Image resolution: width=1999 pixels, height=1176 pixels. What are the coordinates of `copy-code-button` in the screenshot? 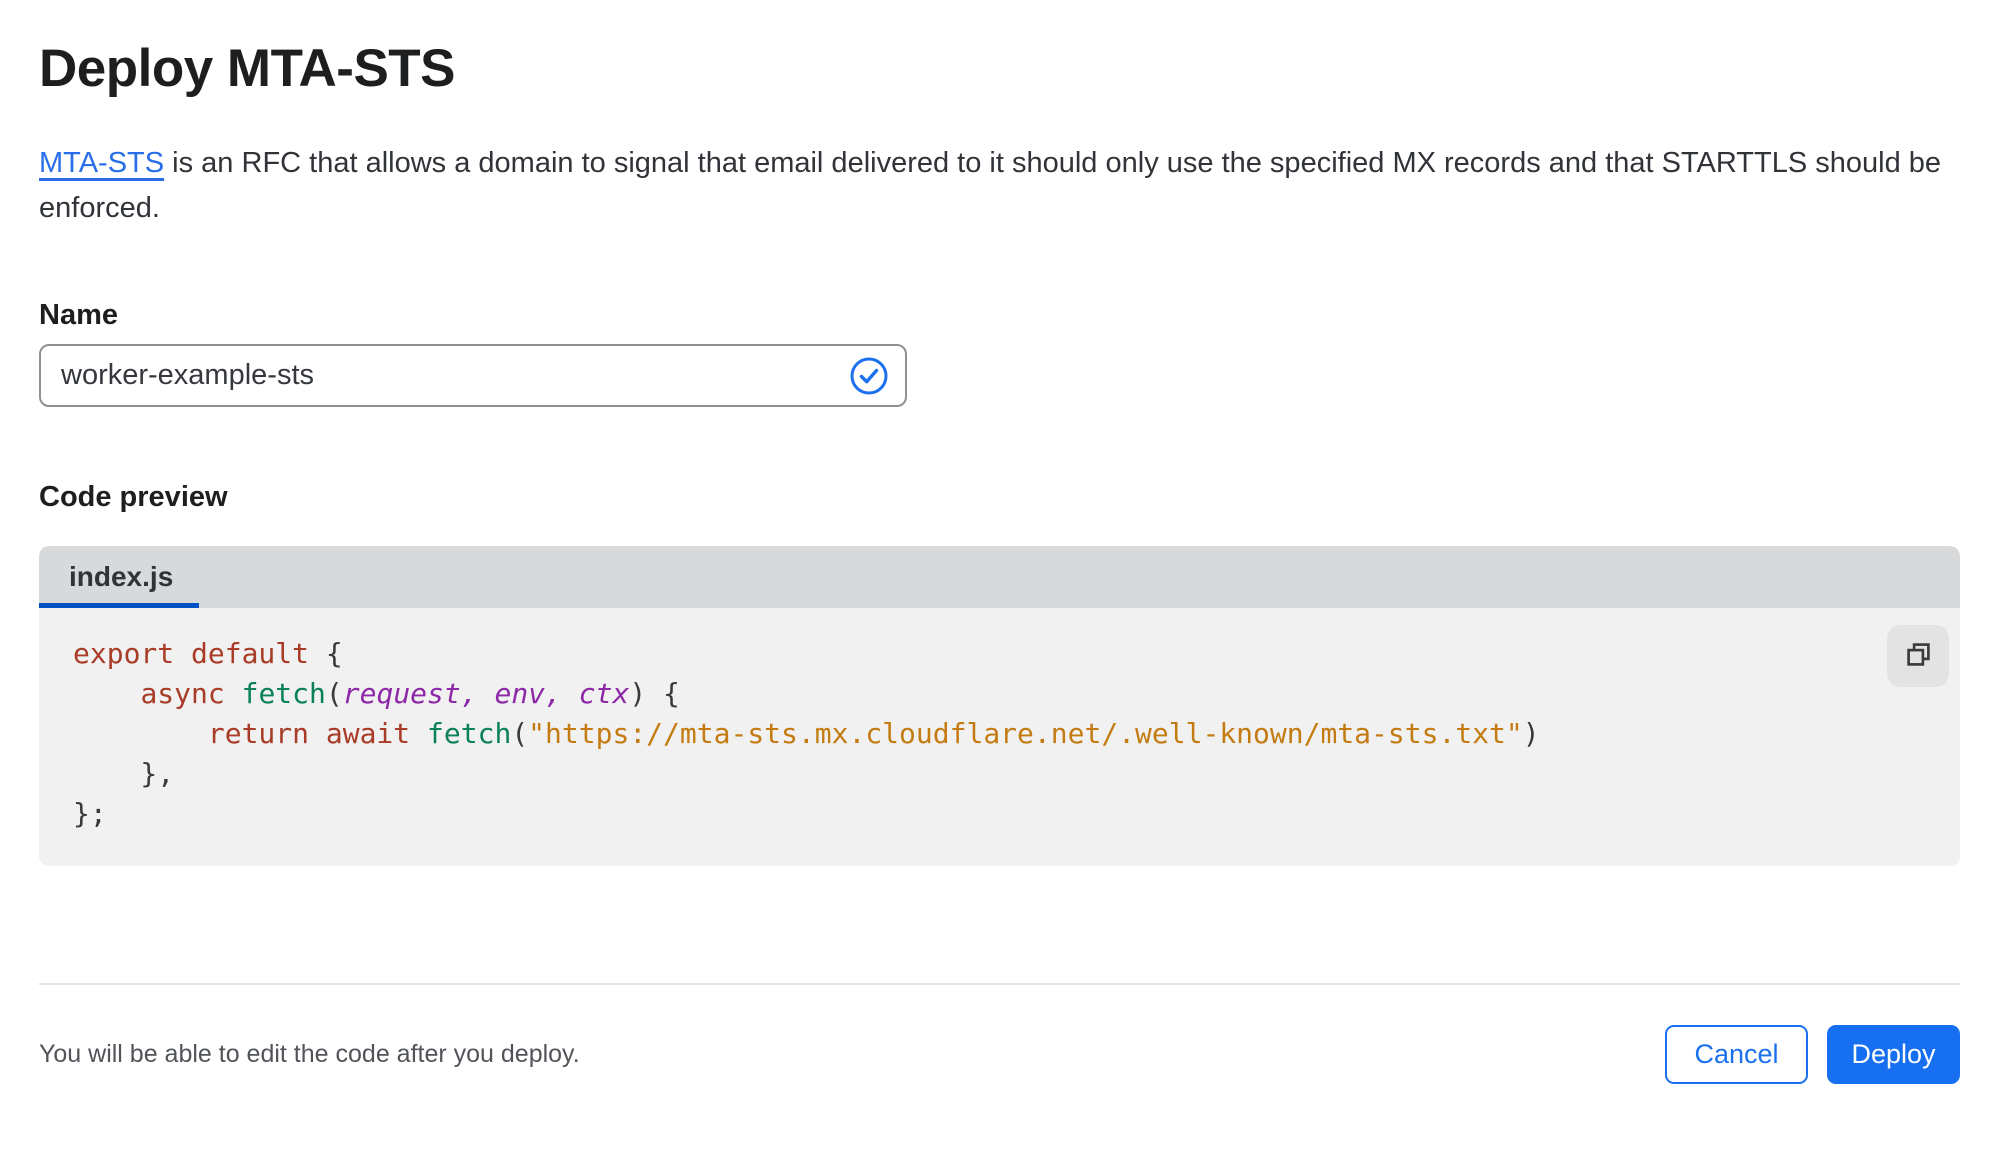 It's located at (1918, 656).